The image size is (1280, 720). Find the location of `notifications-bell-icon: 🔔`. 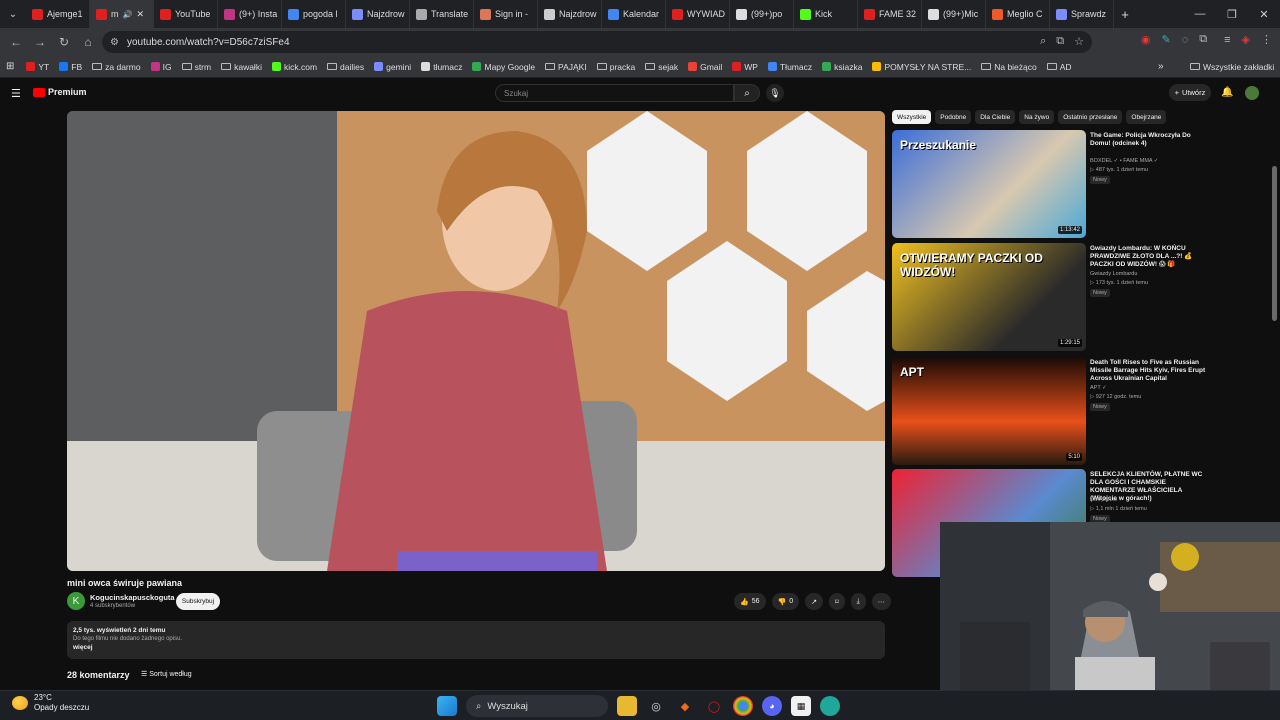

notifications-bell-icon: 🔔 is located at coordinates (1227, 92).